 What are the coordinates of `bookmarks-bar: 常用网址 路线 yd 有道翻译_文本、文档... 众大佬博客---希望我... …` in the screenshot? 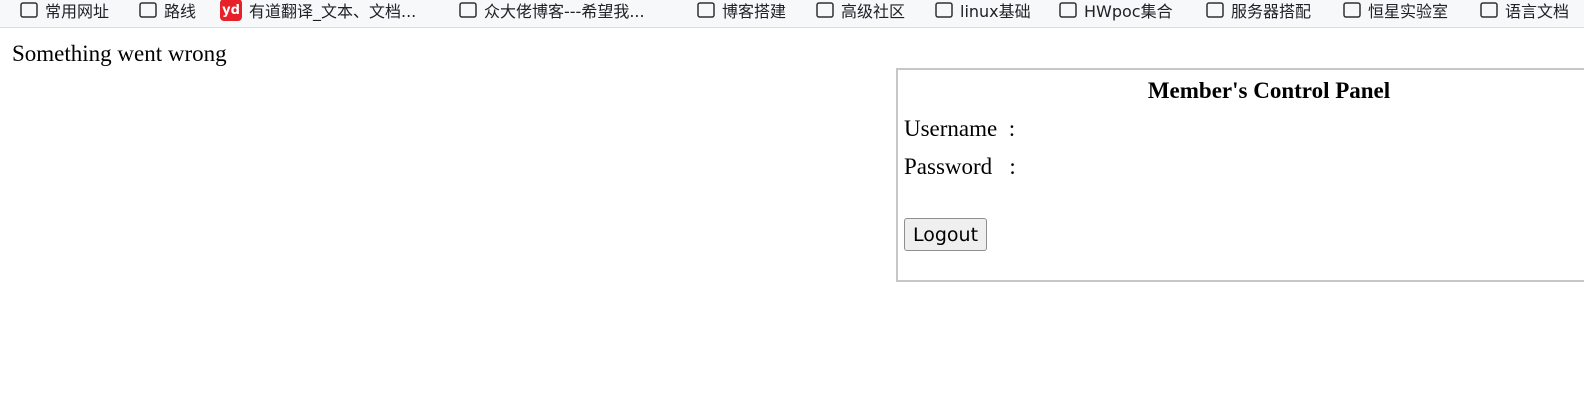 It's located at (792, 14).